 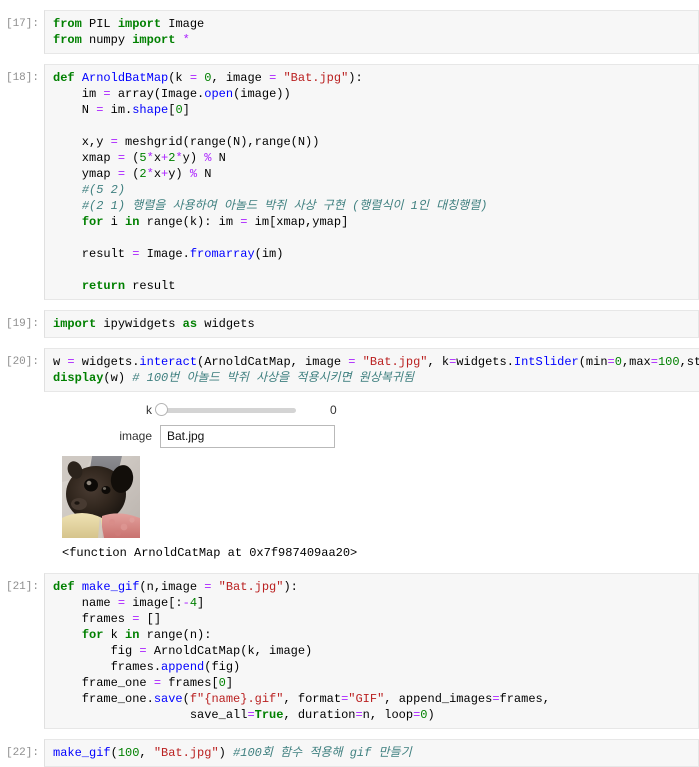 I want to click on cell-input-19: import ipywidgets as widgets, so click(x=371, y=324).